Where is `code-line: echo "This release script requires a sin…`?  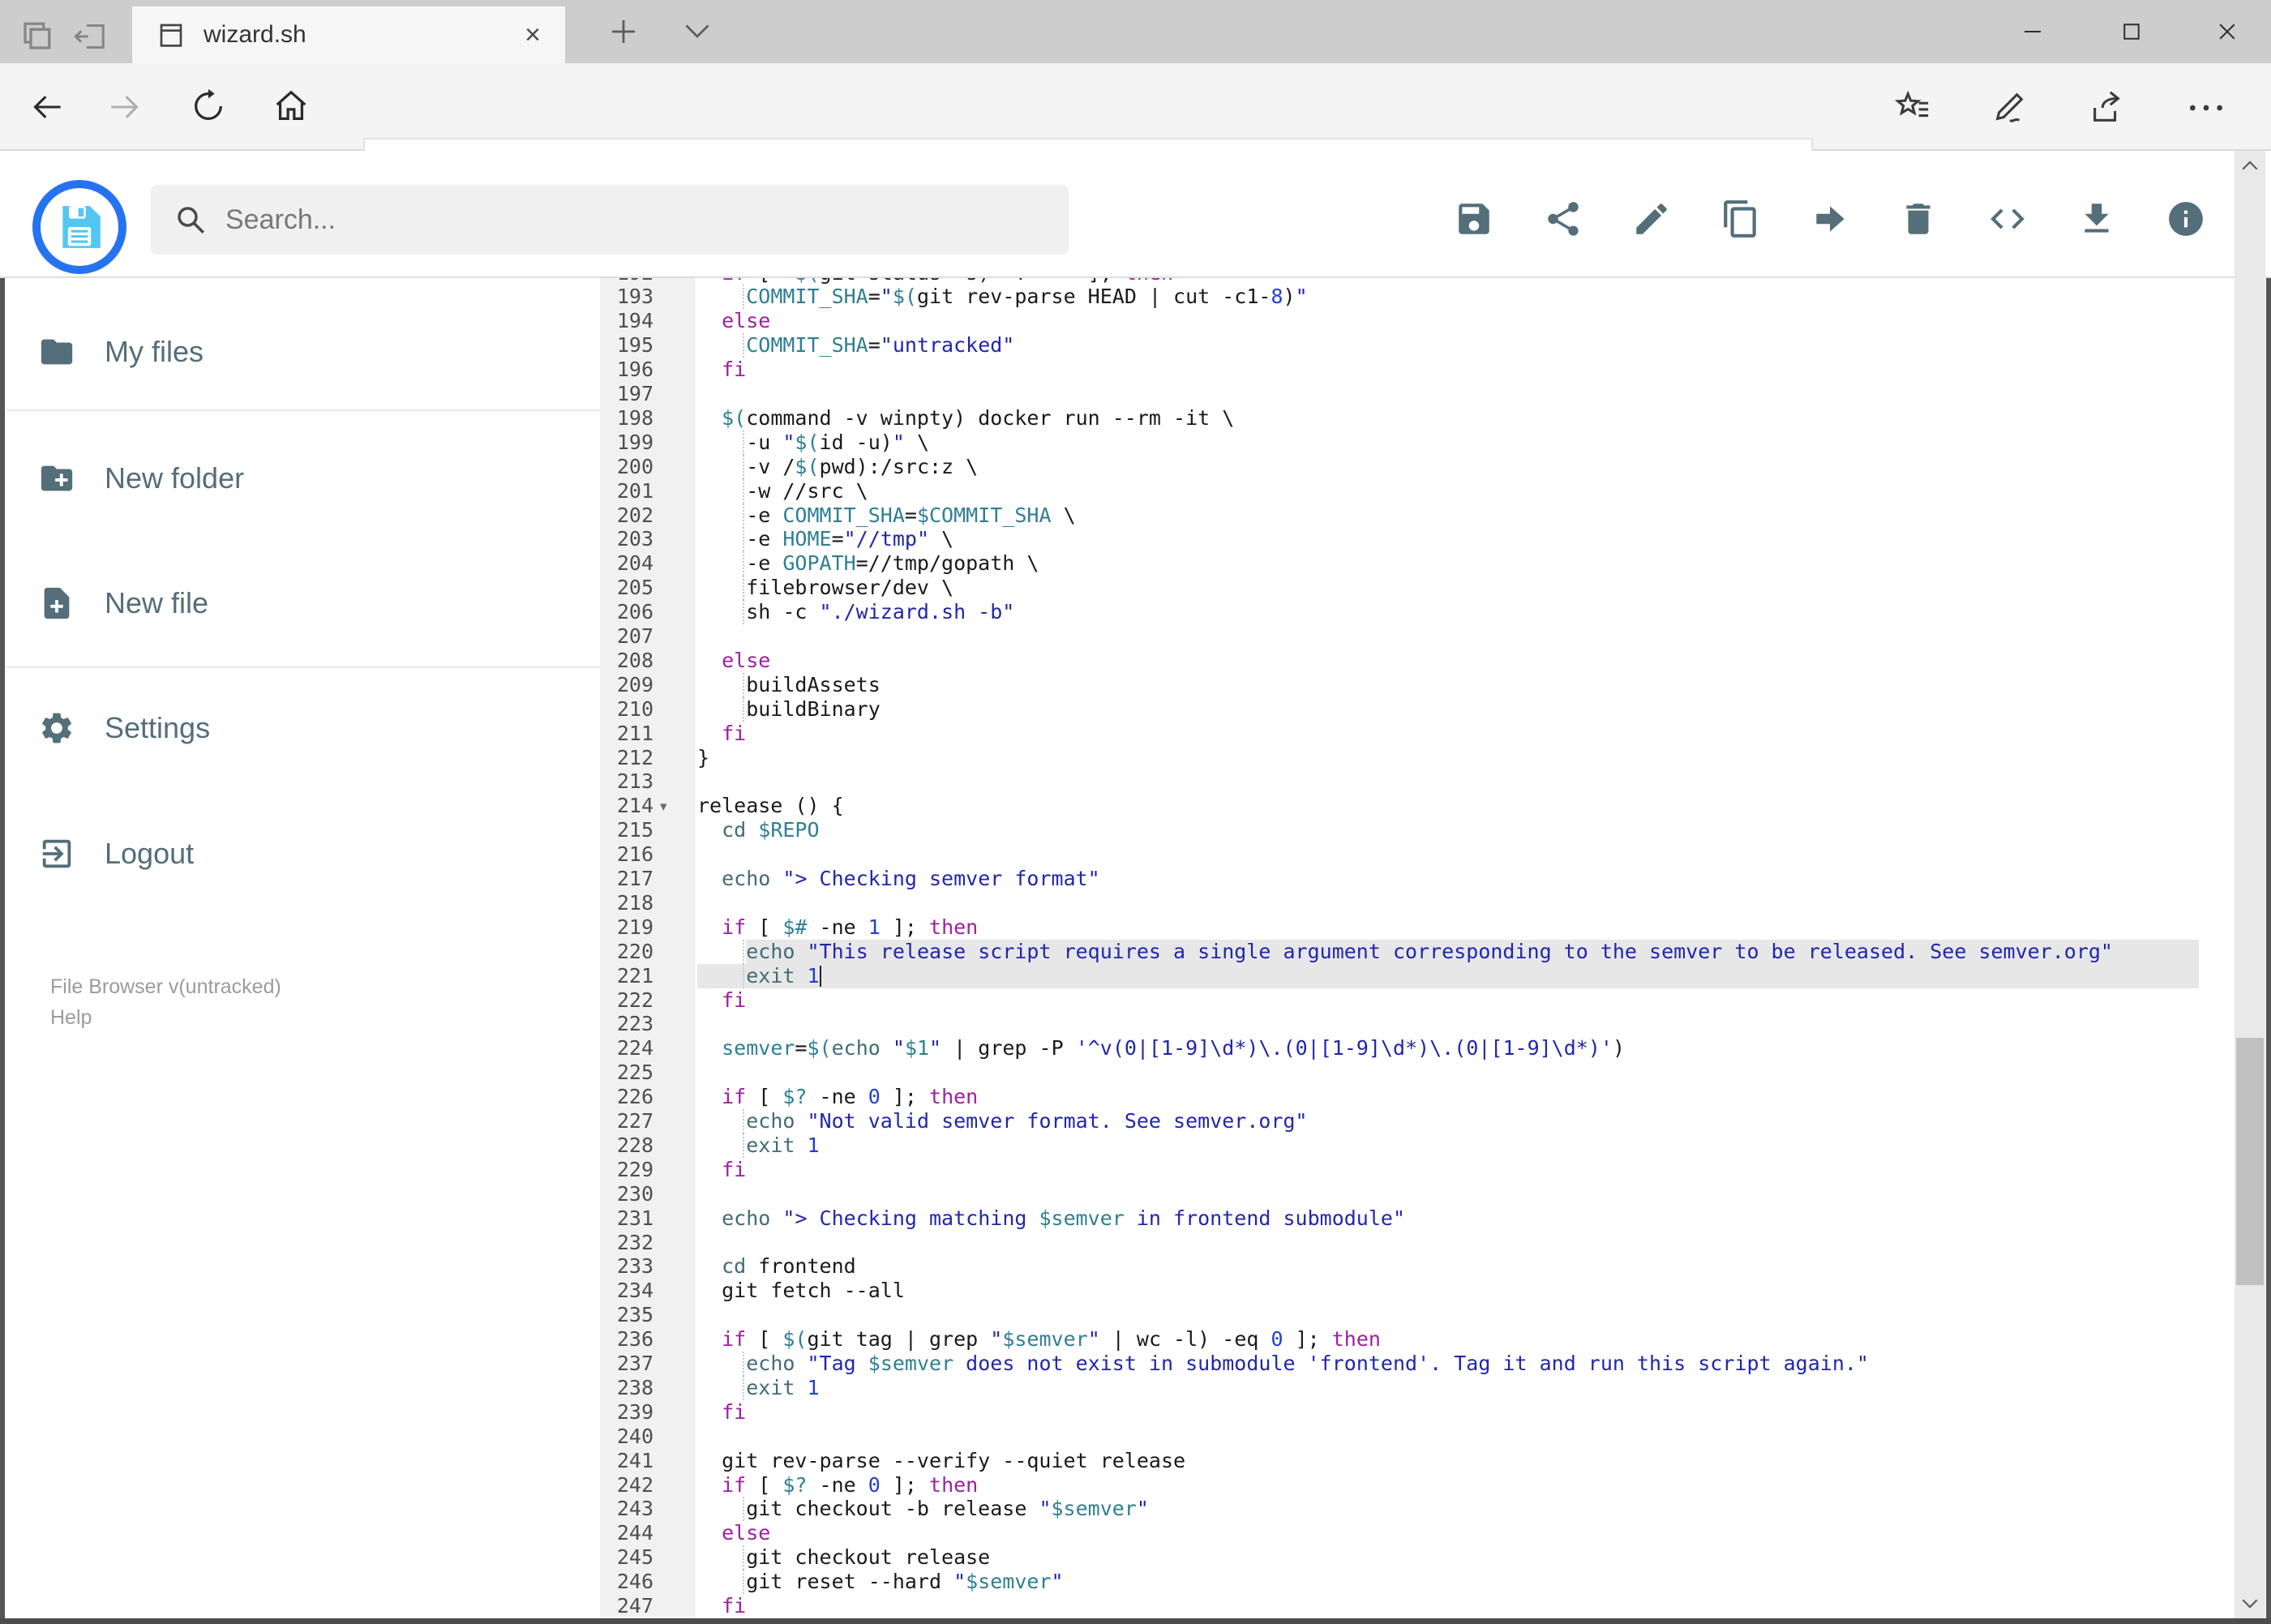
code-line: echo "This release script requires a sin… is located at coordinates (1405, 952).